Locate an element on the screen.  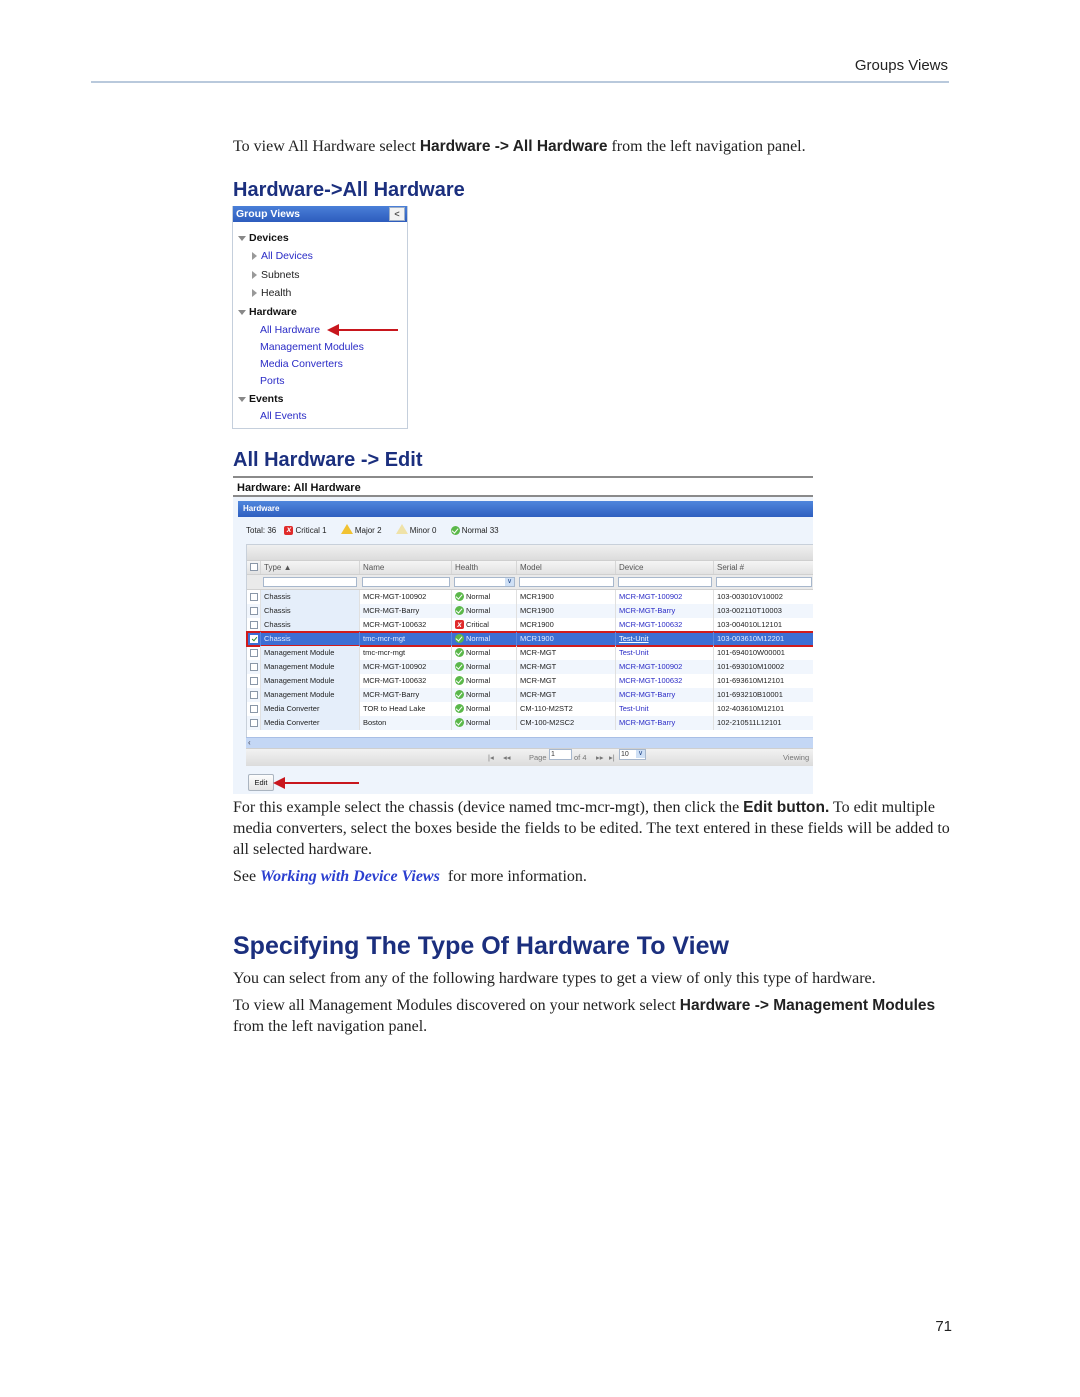
filter-health-select: ∨ is located at coordinates (484, 582).